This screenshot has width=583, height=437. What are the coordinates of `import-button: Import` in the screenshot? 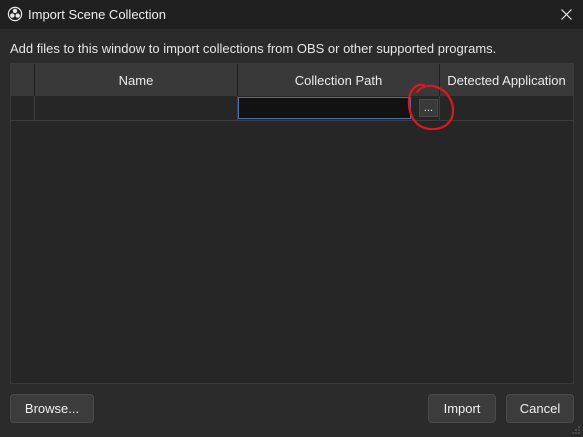 It's located at (462, 408).